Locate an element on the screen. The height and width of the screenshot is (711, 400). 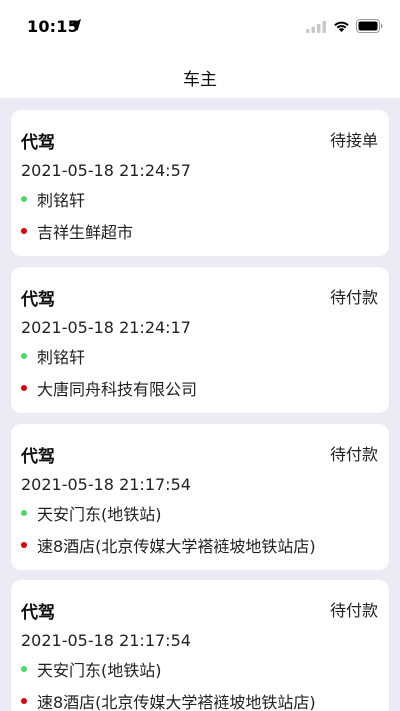
page-title: 车主 is located at coordinates (200, 80).